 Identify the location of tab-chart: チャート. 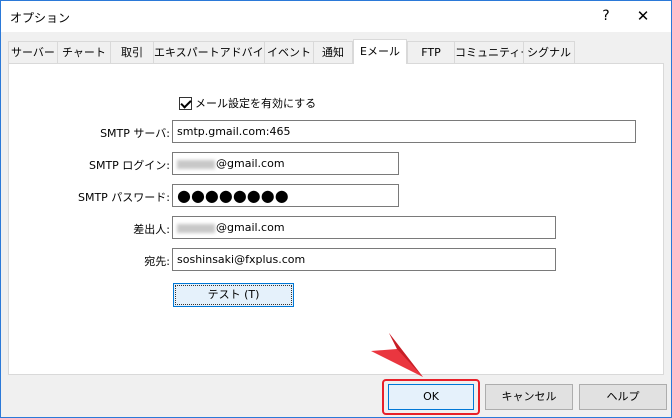
(84, 52).